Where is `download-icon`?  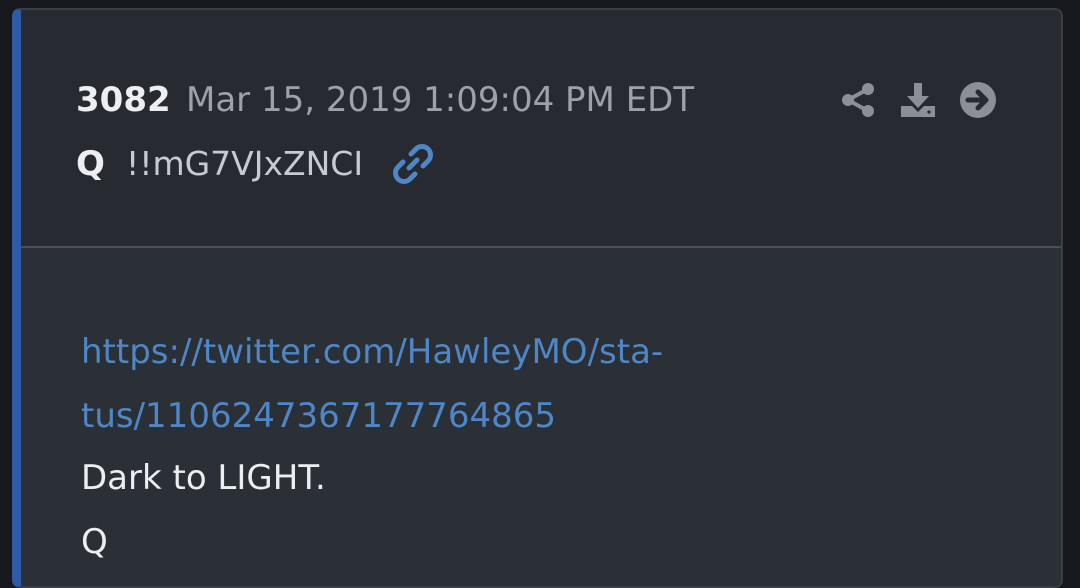 download-icon is located at coordinates (918, 100).